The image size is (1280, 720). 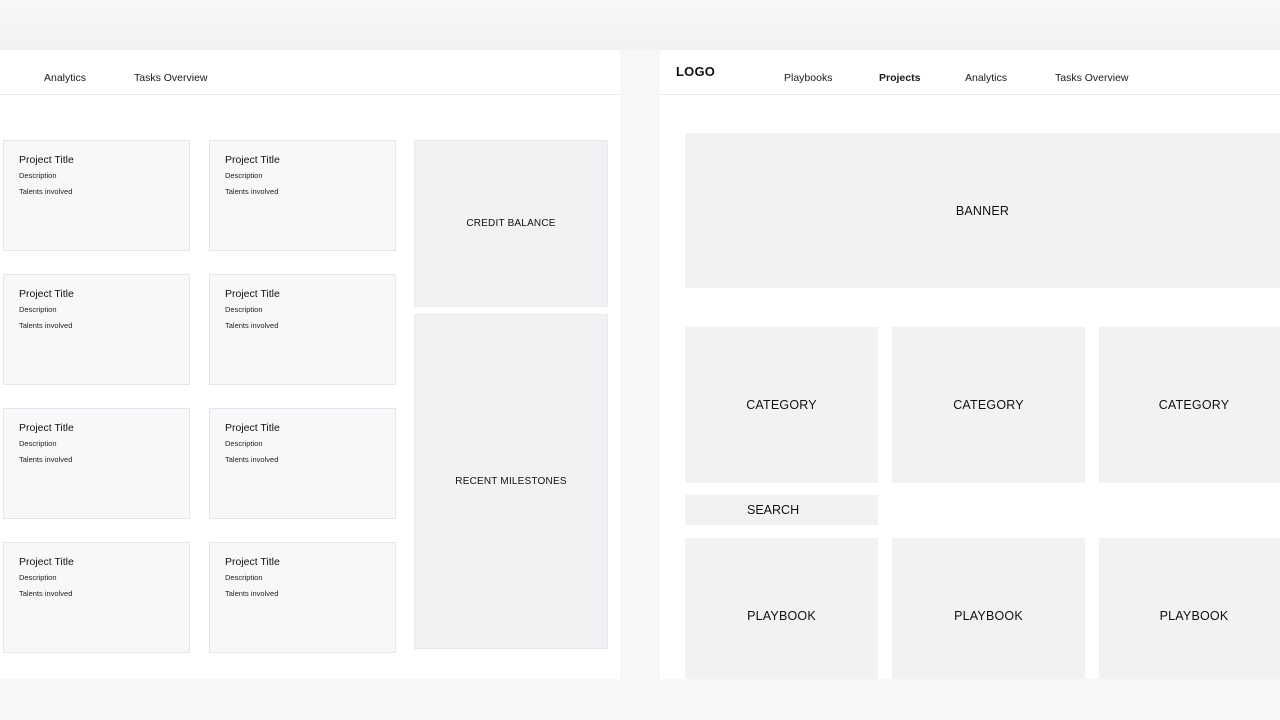 I want to click on top-navbar: Analytics Tasks Overview, so click(x=310, y=72).